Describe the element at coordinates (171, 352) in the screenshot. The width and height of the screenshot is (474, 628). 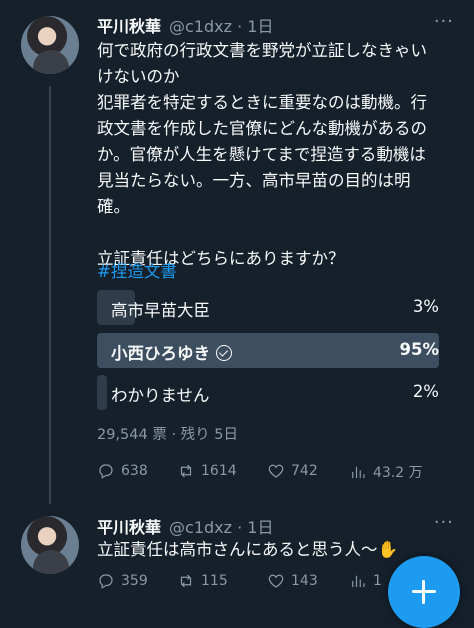
I see `poll-option-label: 小西ひろゆき` at that location.